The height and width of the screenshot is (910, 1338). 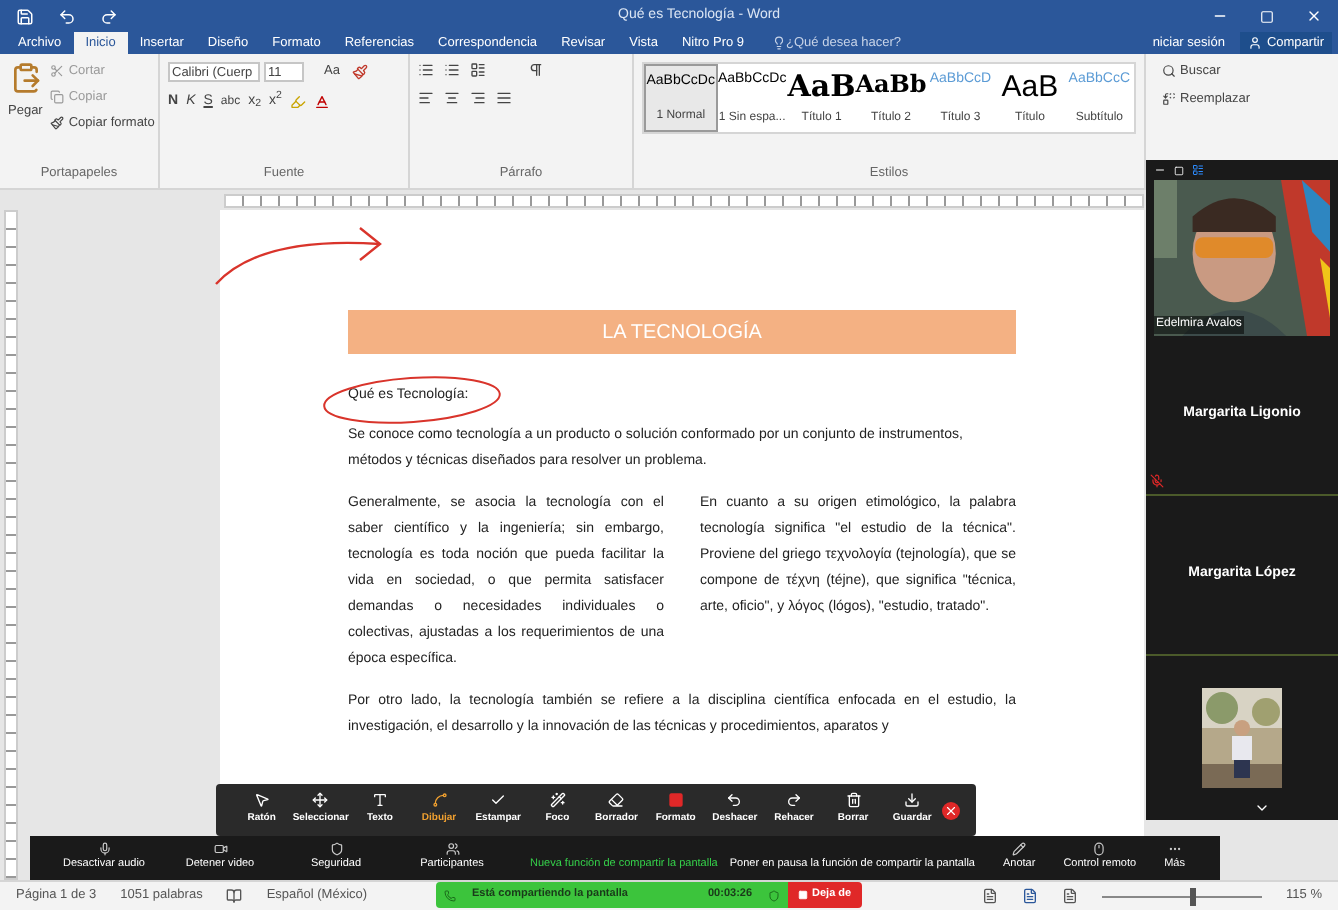 What do you see at coordinates (478, 70) in the screenshot?
I see `multilevel-icon` at bounding box center [478, 70].